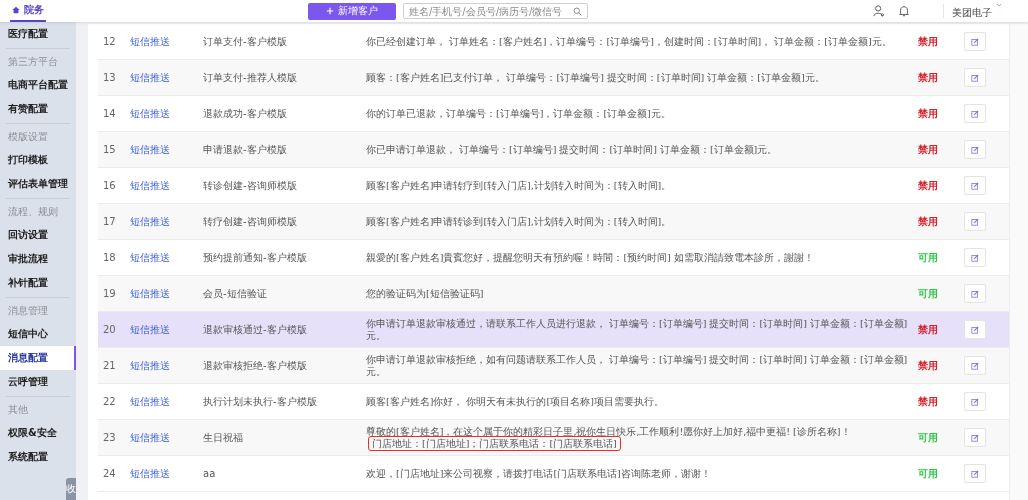 The height and width of the screenshot is (500, 1028). I want to click on sidebar-item: 审批流程, so click(35, 259).